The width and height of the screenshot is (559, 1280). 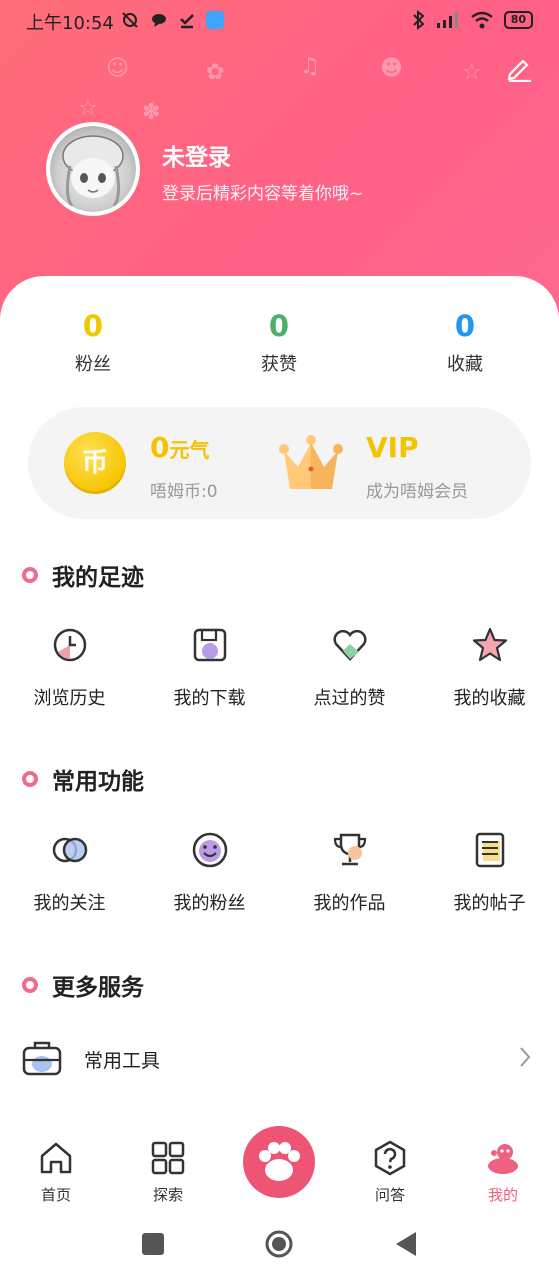 What do you see at coordinates (392, 447) in the screenshot?
I see `vip-title: VIP` at bounding box center [392, 447].